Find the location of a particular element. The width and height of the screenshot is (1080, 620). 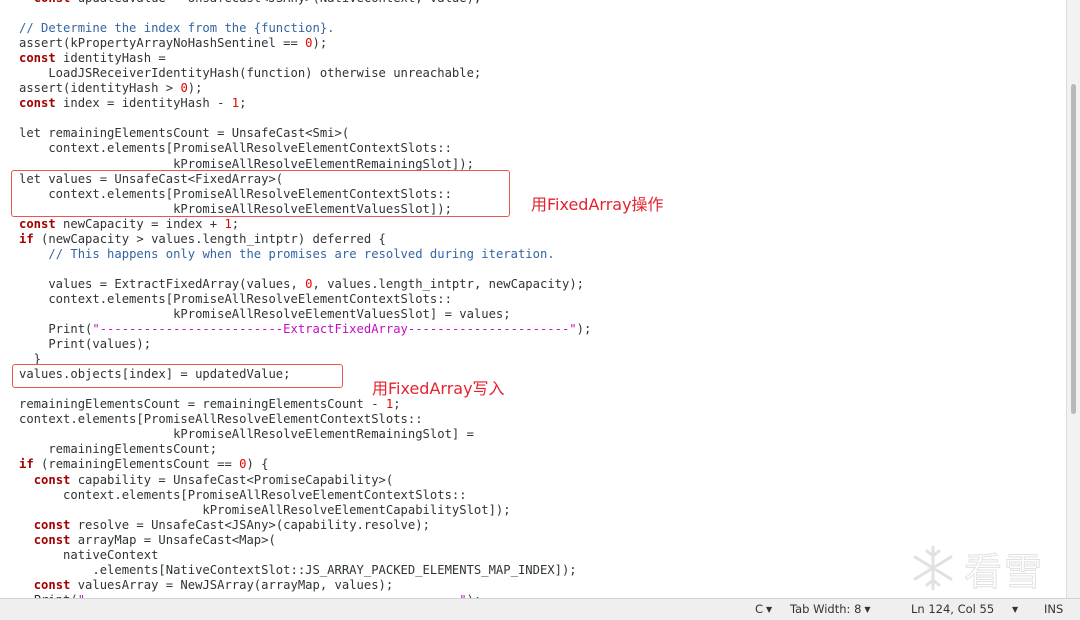

code-token: remainingElementsCount; is located at coordinates (118, 449).